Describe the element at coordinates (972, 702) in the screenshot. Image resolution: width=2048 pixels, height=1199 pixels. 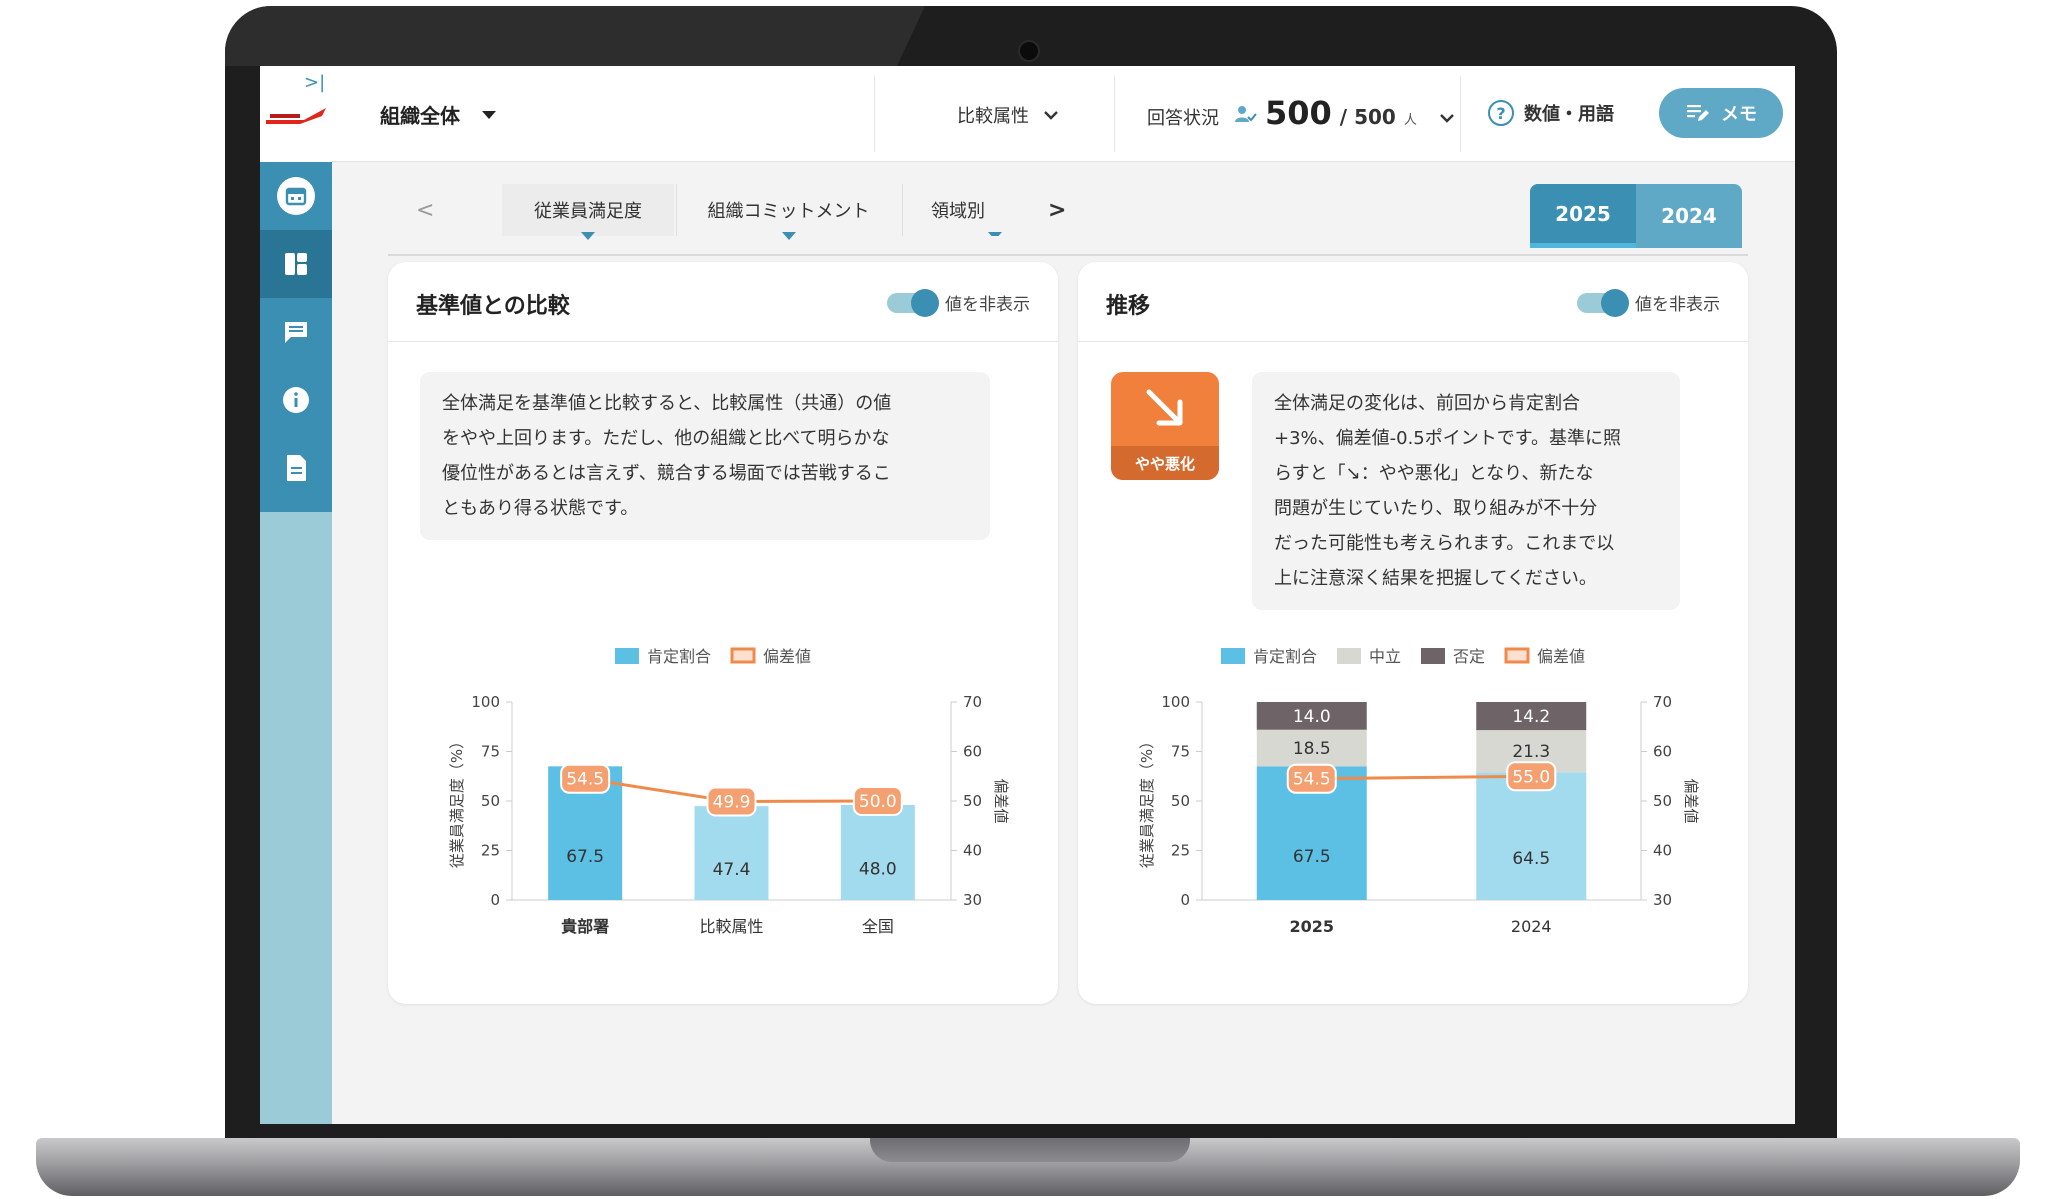
I see `y2-tick-label: 70` at that location.